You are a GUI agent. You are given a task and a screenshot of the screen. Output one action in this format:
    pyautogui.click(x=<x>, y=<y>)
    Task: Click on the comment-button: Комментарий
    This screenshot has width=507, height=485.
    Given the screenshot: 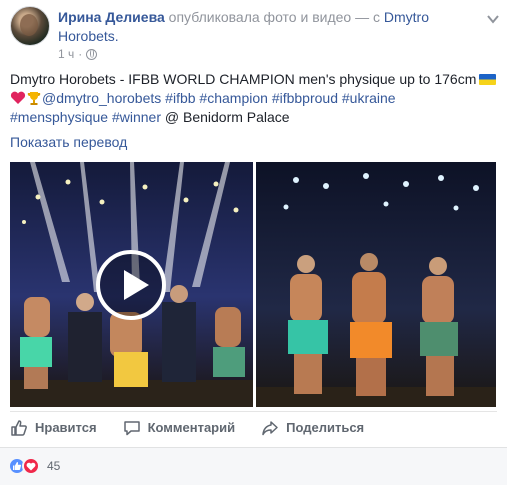 What is the action you would take?
    pyautogui.click(x=179, y=428)
    